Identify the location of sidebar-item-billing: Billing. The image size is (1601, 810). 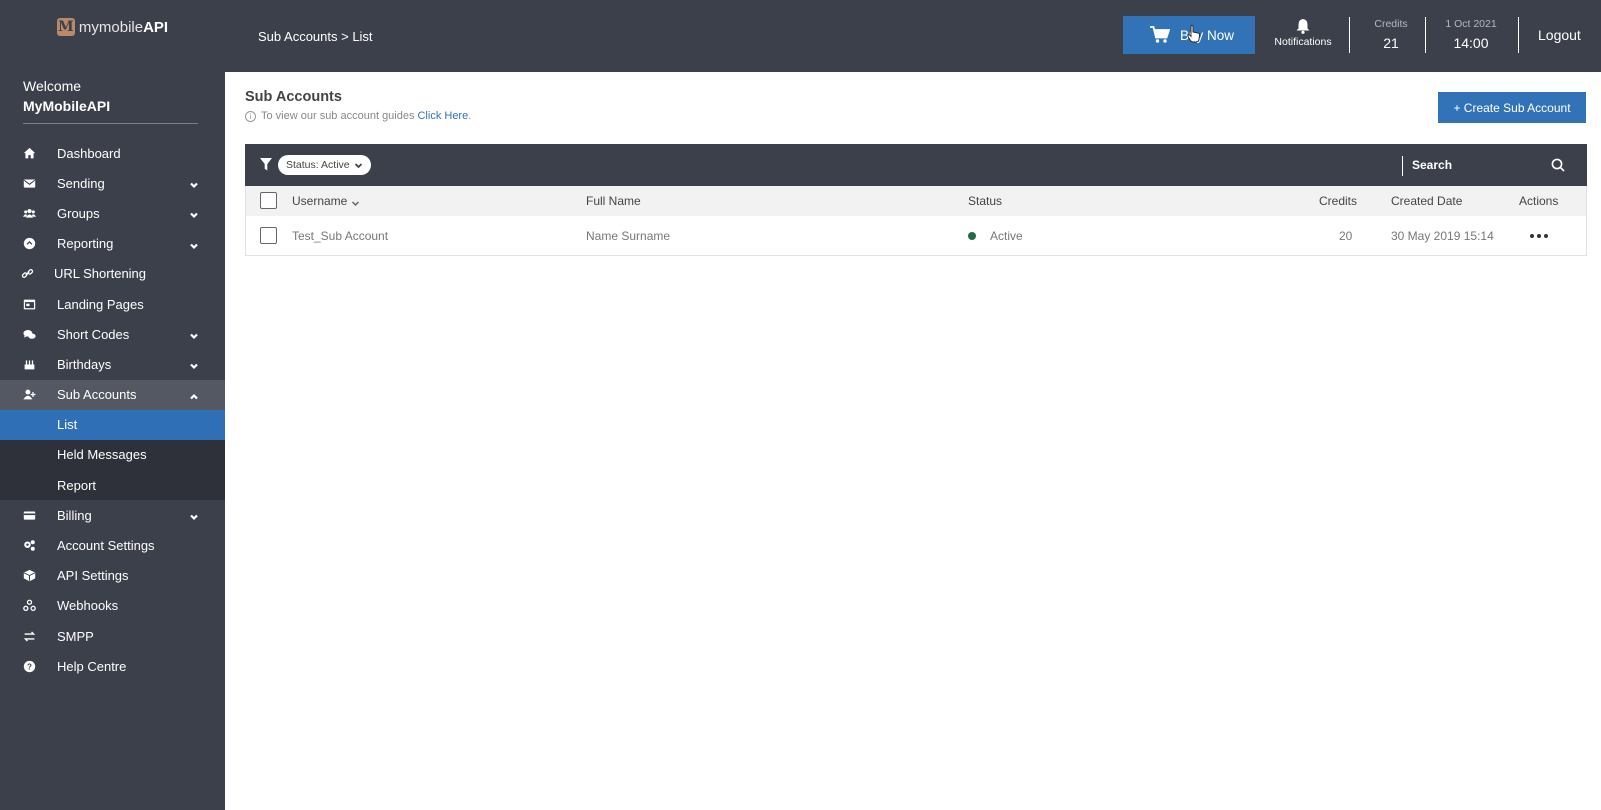
(112, 515).